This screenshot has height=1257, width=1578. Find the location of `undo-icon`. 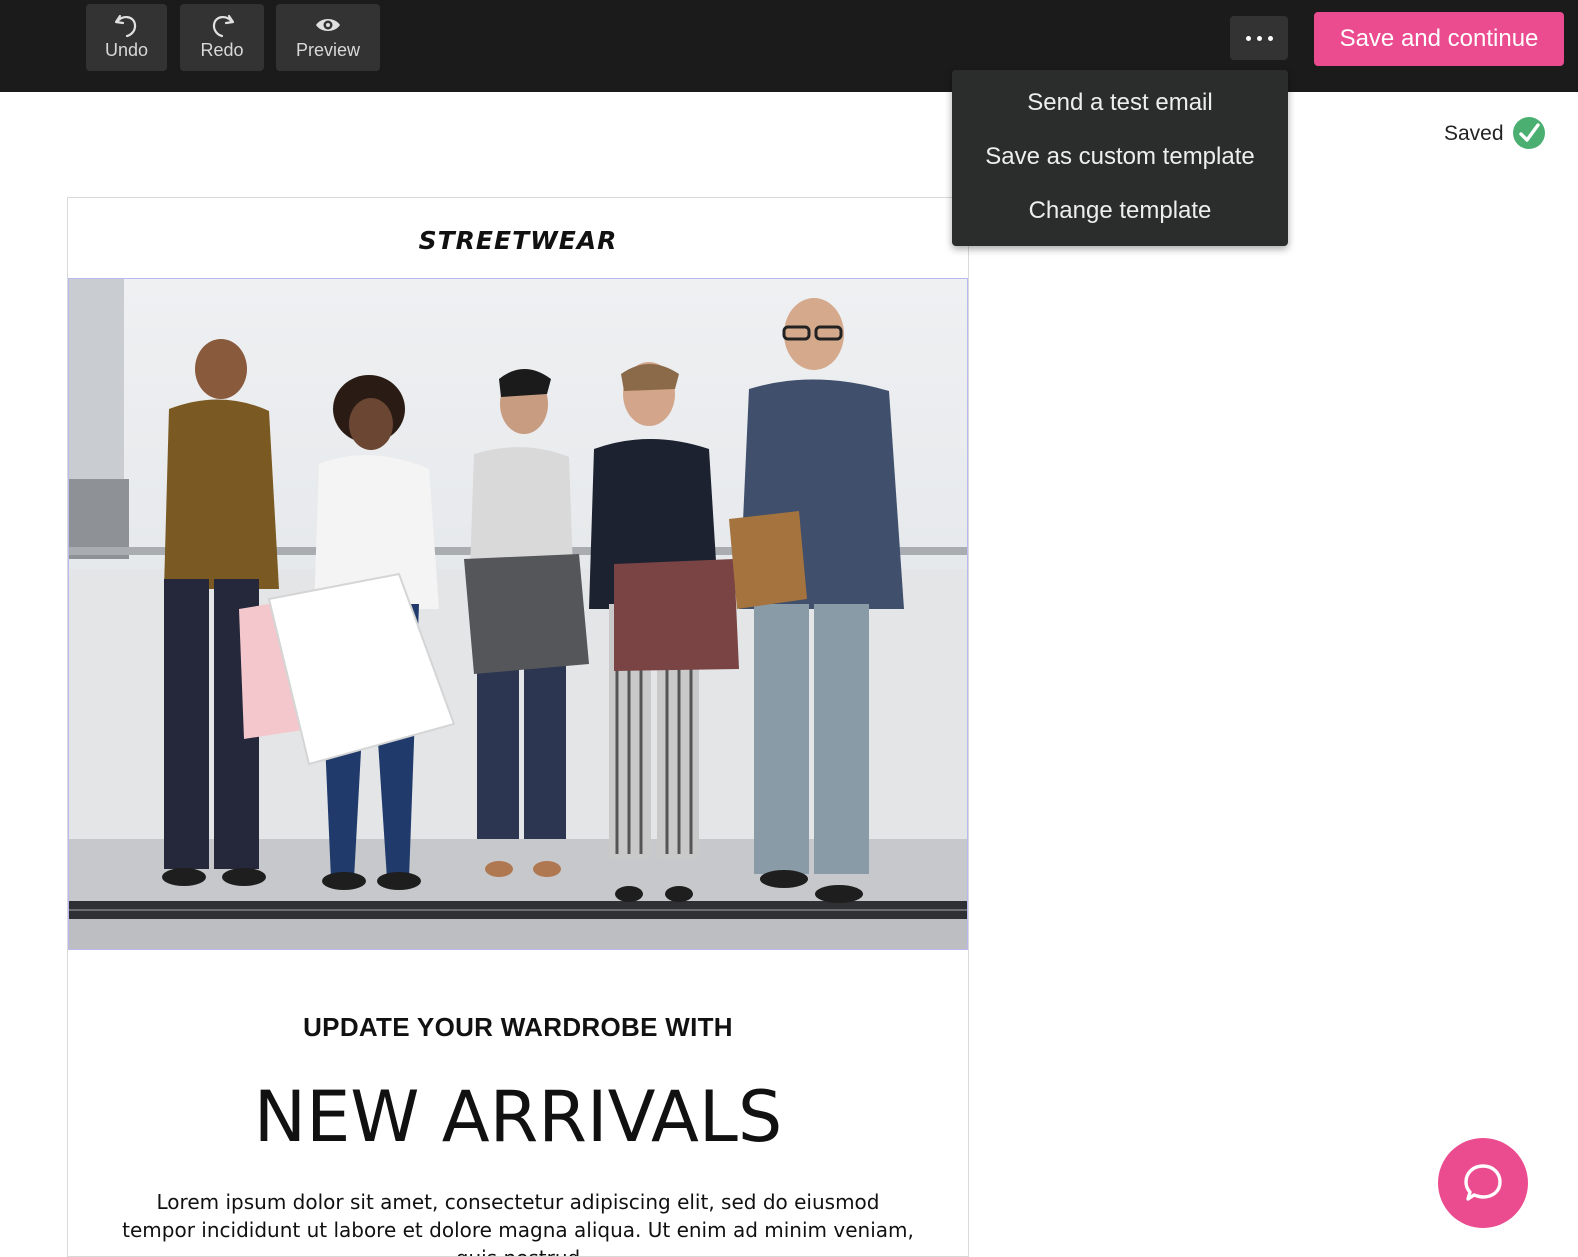

undo-icon is located at coordinates (126, 21).